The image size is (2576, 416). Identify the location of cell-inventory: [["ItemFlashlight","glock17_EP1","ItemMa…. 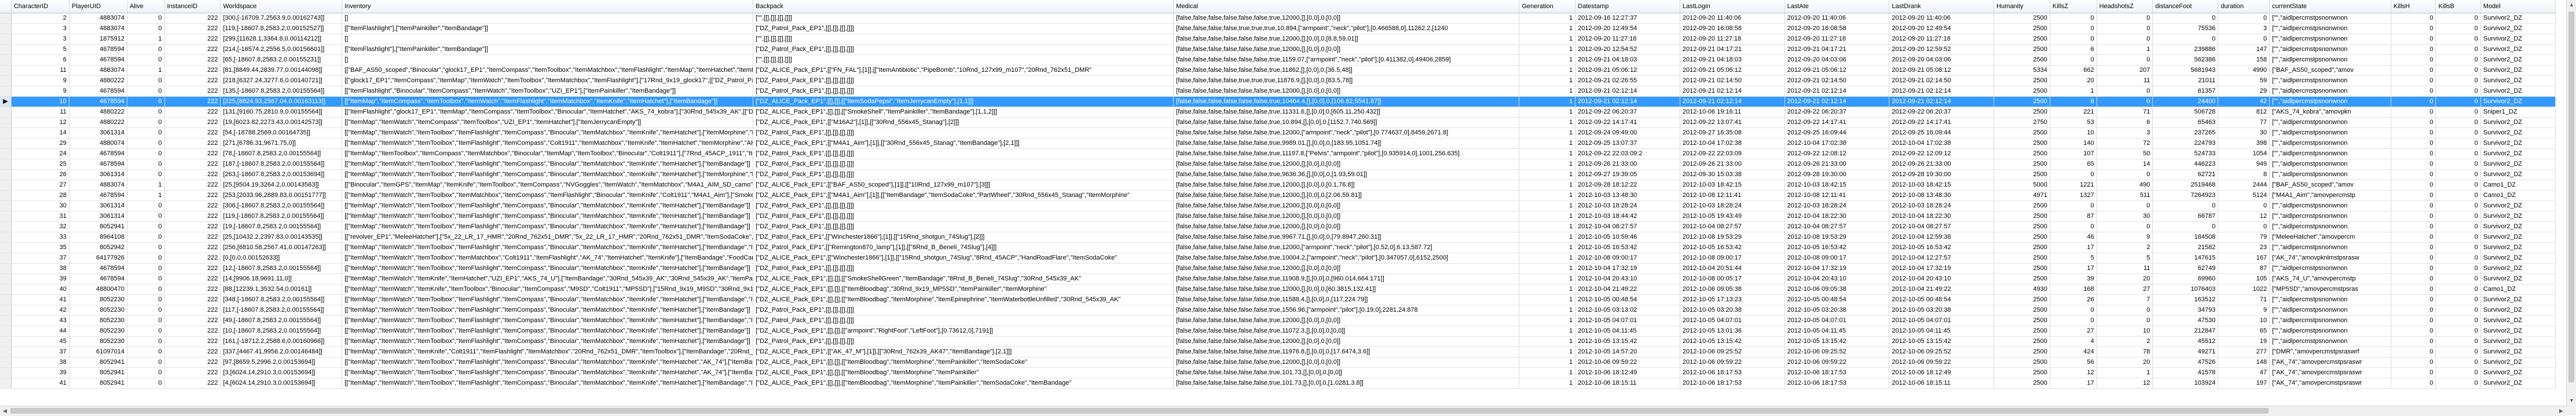
(548, 113).